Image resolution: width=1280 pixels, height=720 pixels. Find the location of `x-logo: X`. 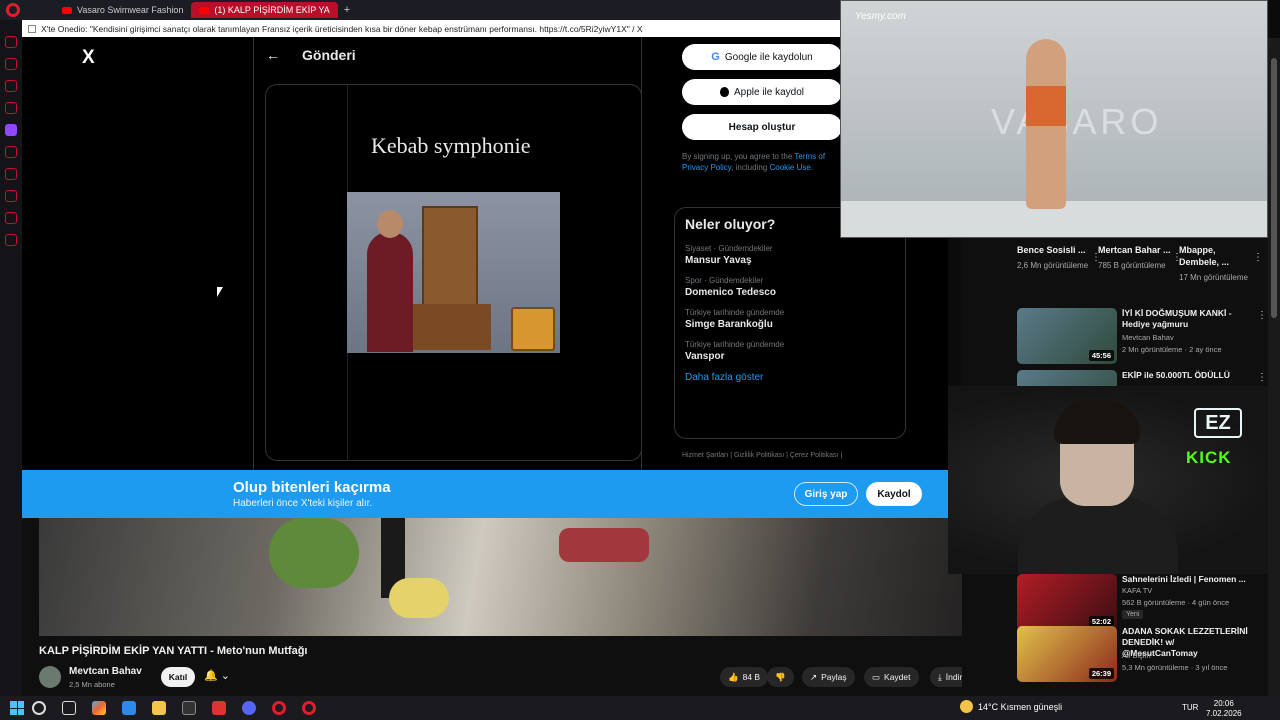

x-logo: X is located at coordinates (88, 58).